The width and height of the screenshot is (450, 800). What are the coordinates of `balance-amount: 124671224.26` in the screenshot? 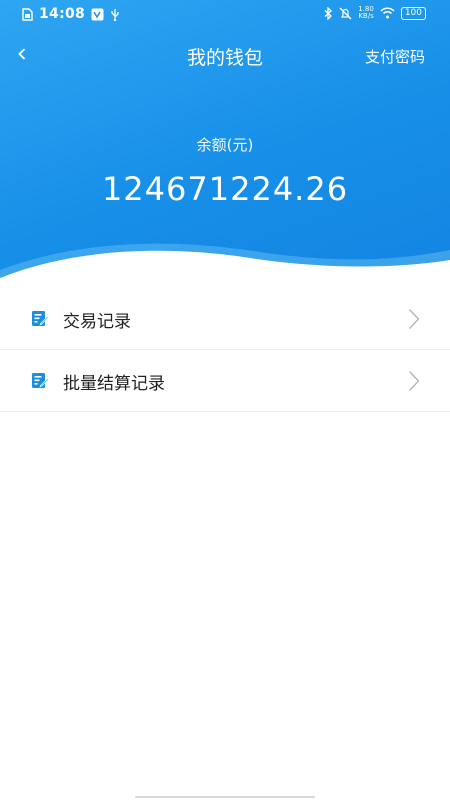 It's located at (225, 189).